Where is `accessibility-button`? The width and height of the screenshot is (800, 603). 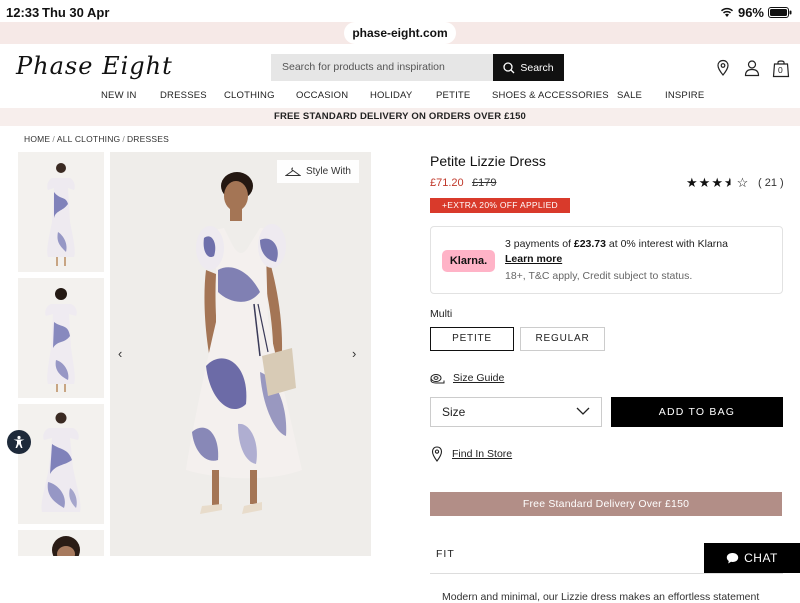 accessibility-button is located at coordinates (19, 442).